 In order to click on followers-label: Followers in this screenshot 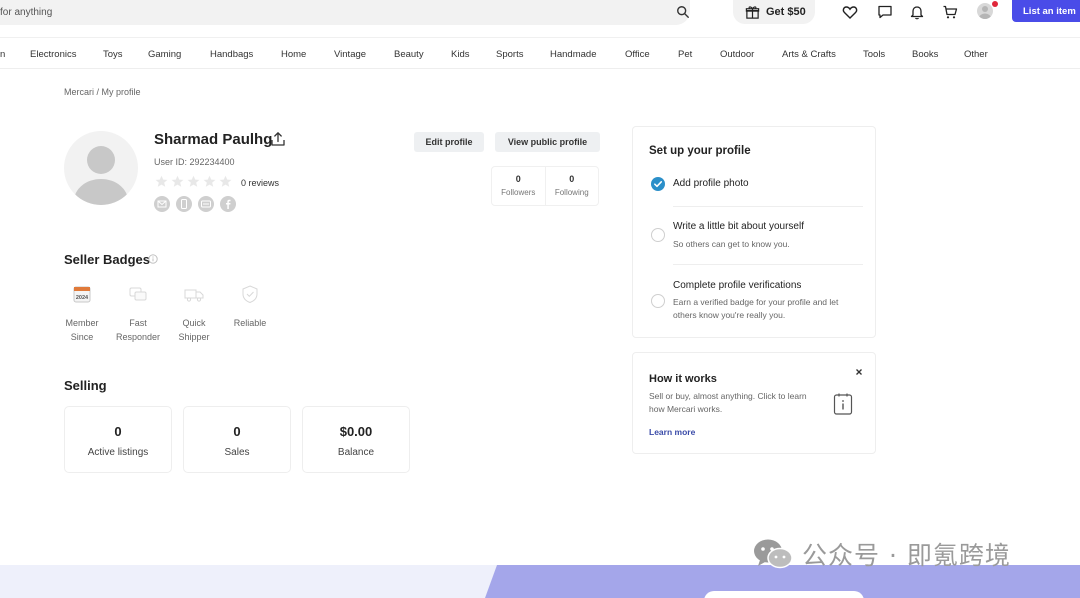, I will do `click(518, 192)`.